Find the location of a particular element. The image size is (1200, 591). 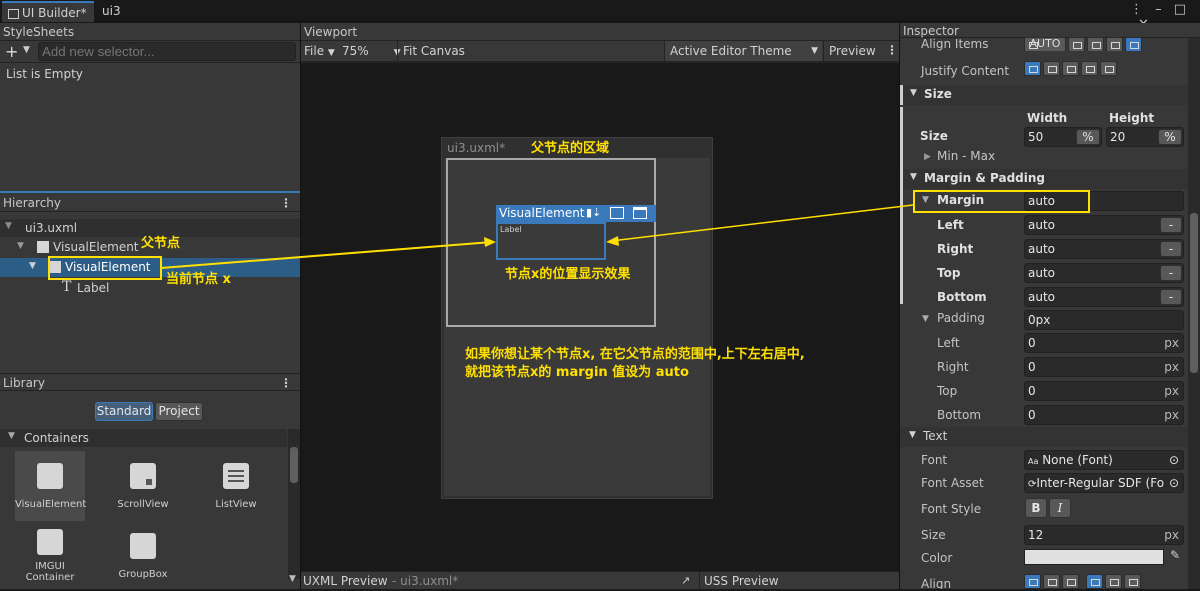

annotation-parent-area: 父节点的区域 is located at coordinates (570, 148).